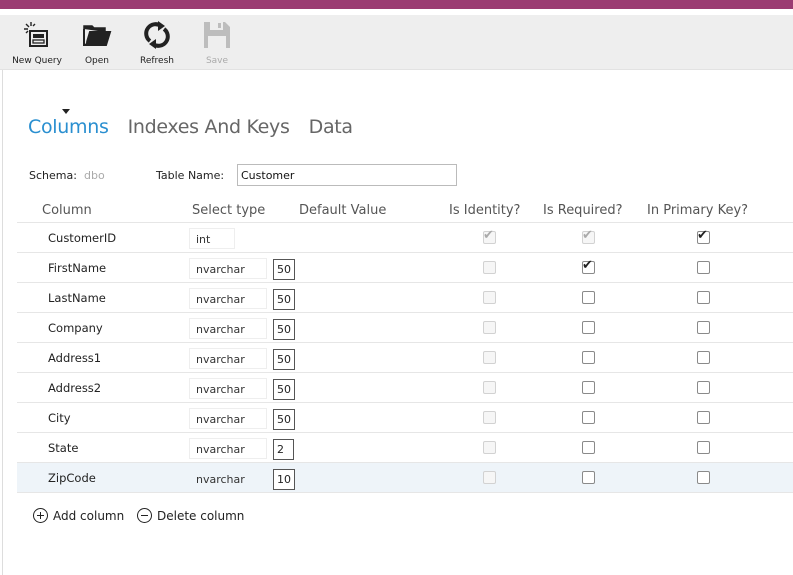 Image resolution: width=793 pixels, height=575 pixels. Describe the element at coordinates (36, 34) in the screenshot. I see `new-query-icon` at that location.